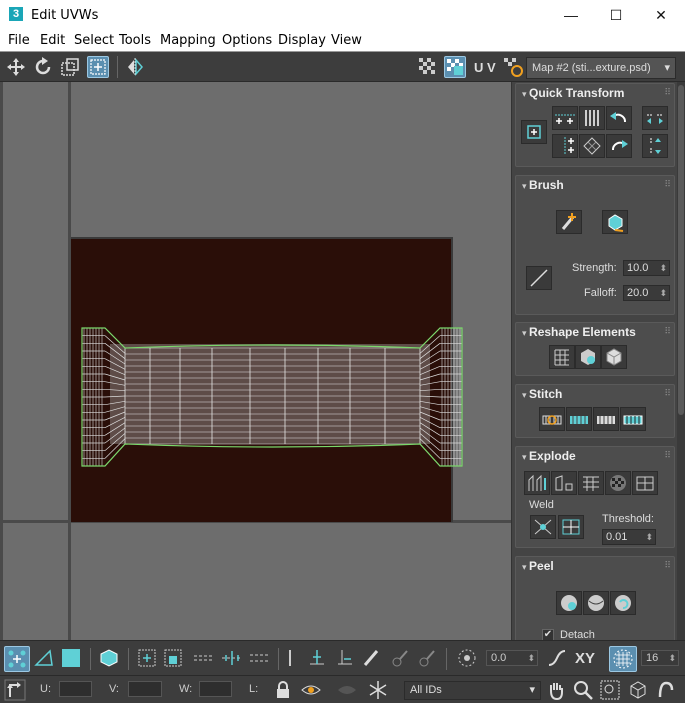 The height and width of the screenshot is (703, 685). Describe the element at coordinates (579, 419) in the screenshot. I see `stitch-to-source-icon` at that location.